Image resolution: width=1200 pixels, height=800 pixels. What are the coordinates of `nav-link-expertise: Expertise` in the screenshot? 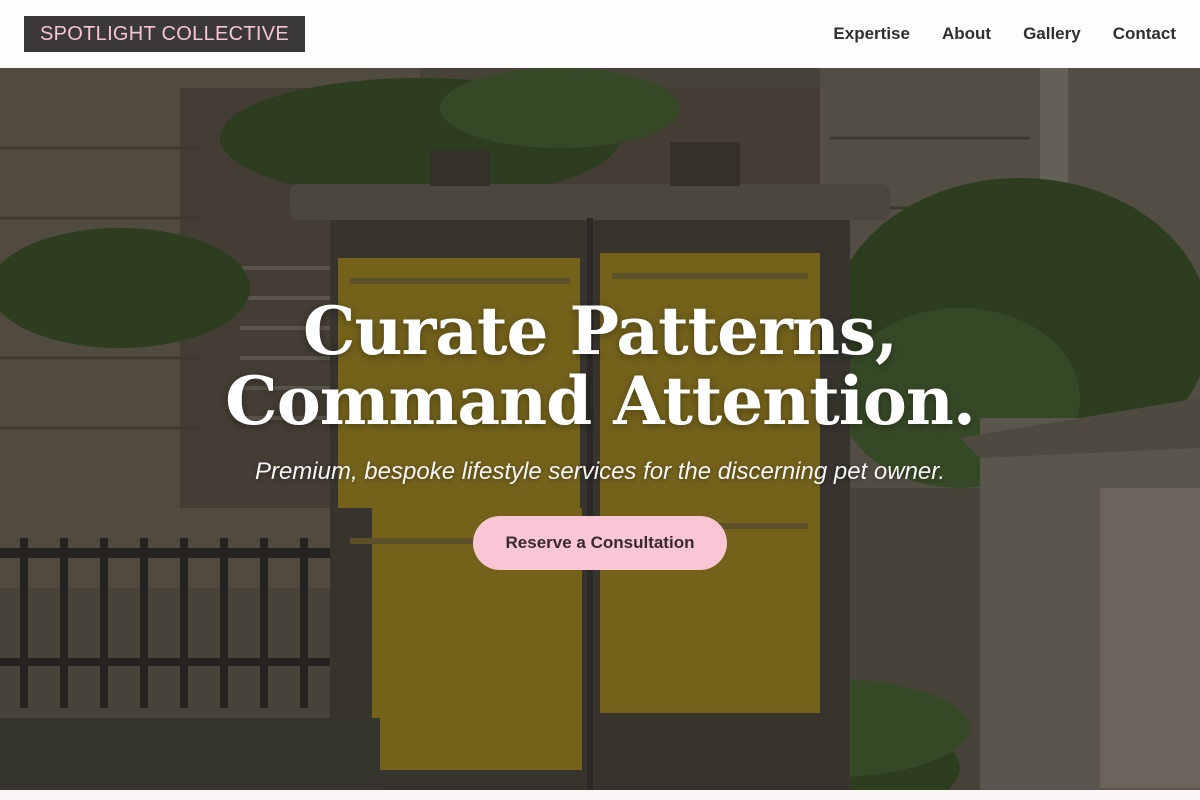 It's located at (871, 34).